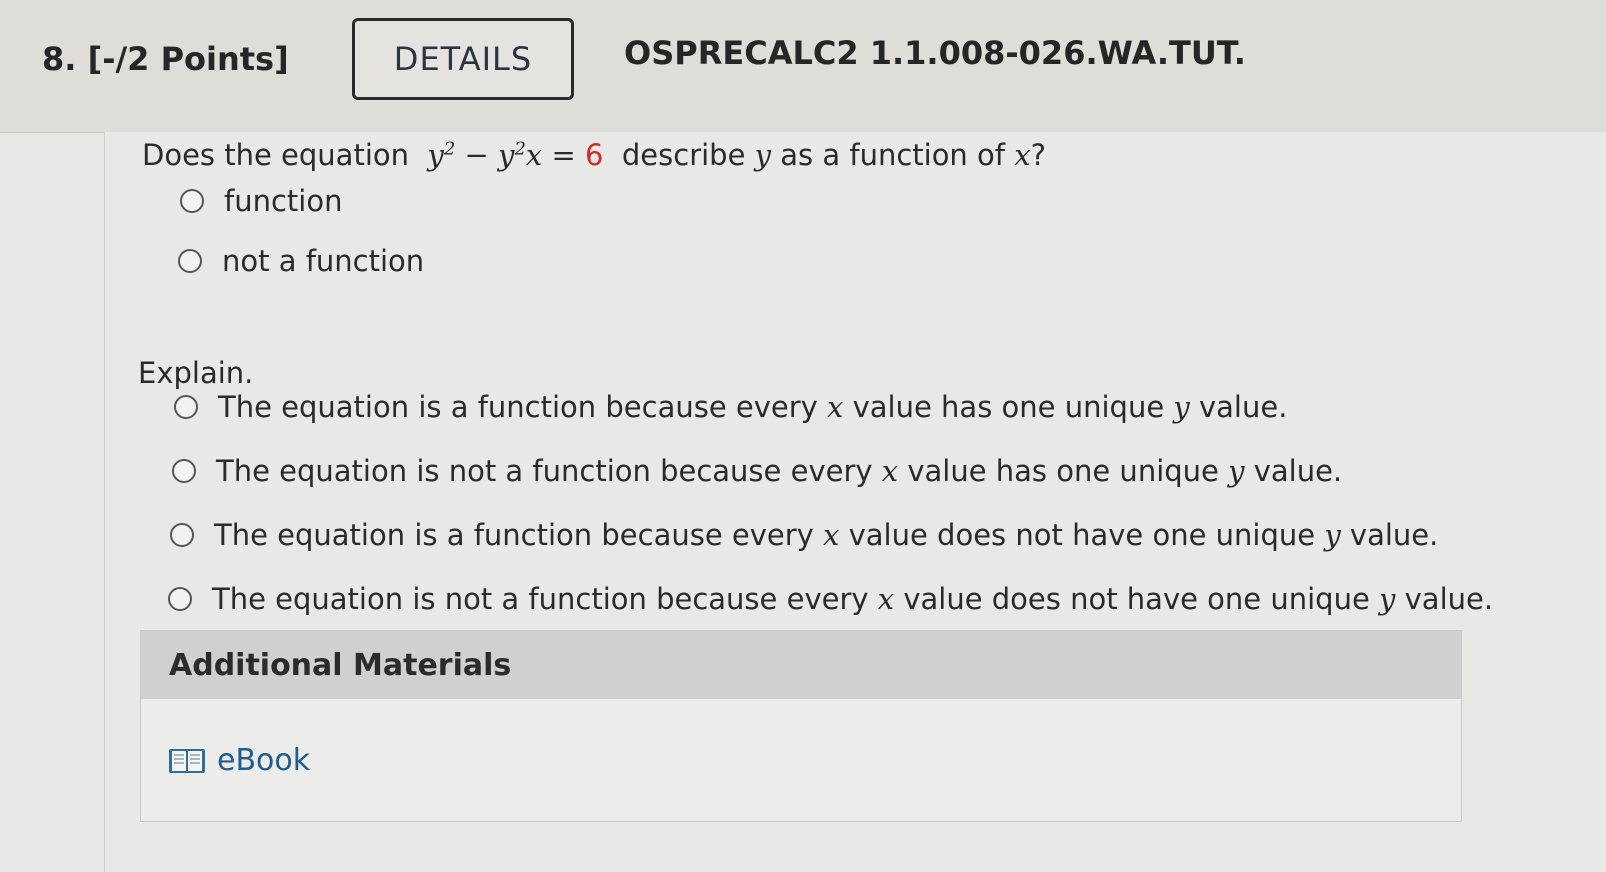  I want to click on ebook-link: eBook, so click(238, 760).